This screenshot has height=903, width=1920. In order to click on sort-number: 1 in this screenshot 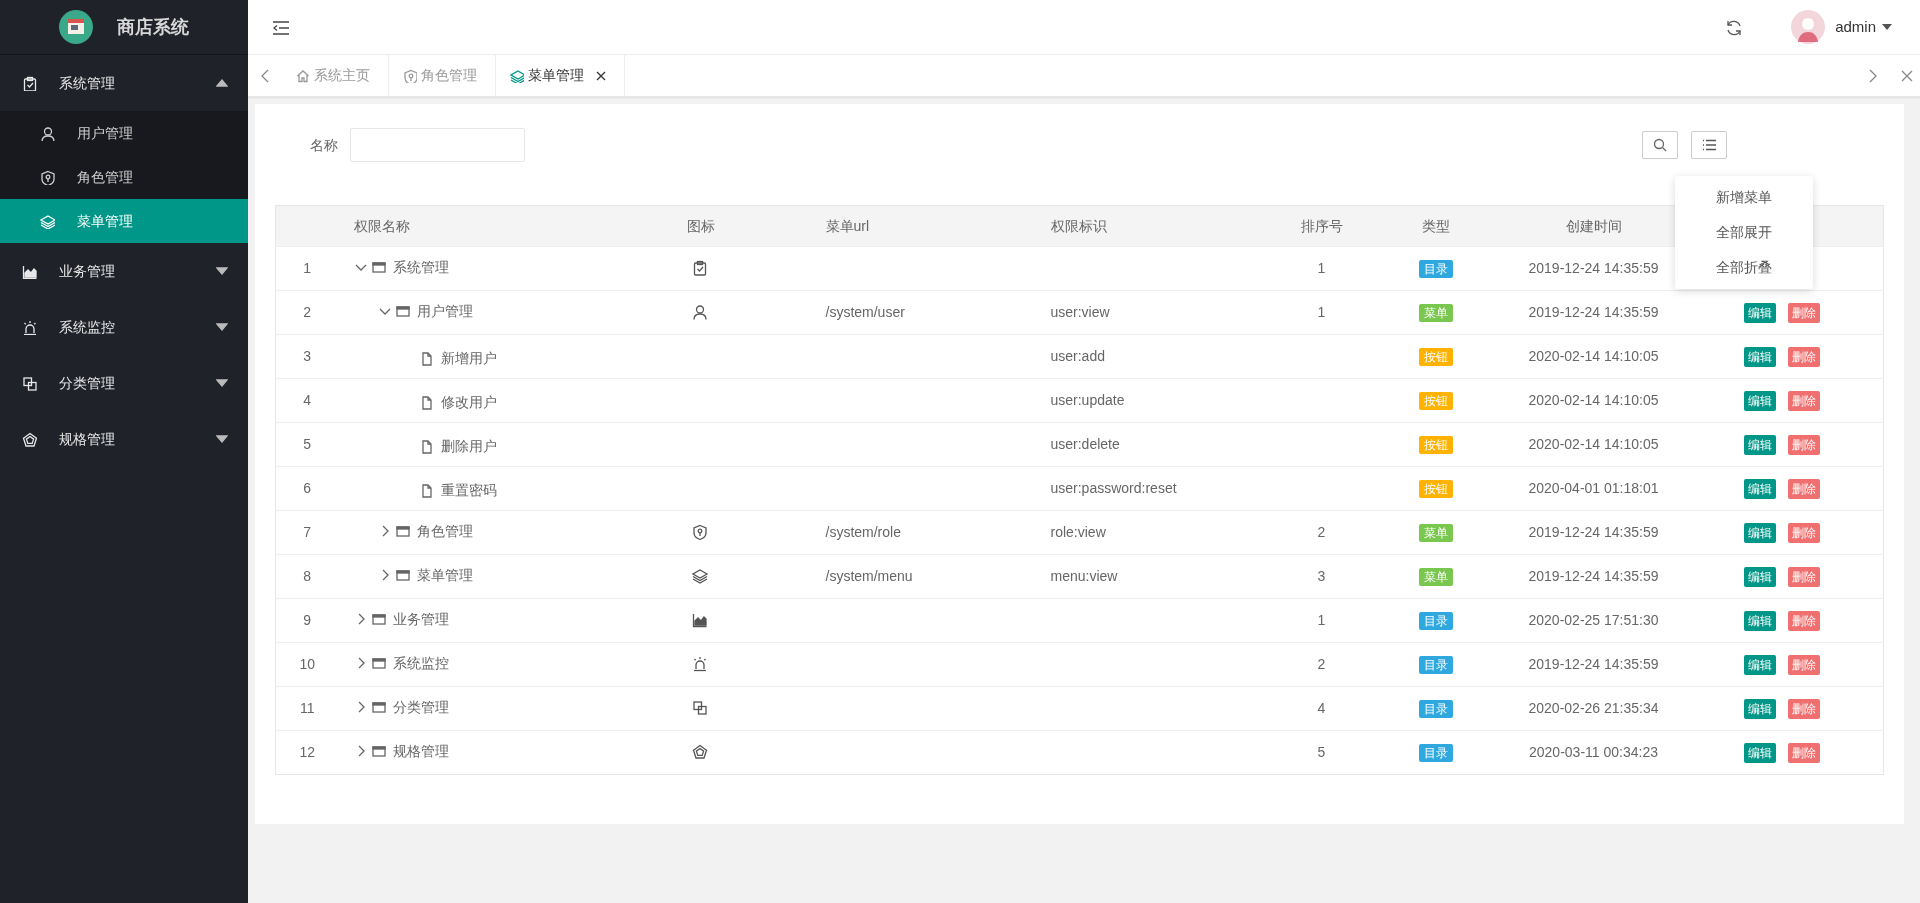, I will do `click(1321, 312)`.